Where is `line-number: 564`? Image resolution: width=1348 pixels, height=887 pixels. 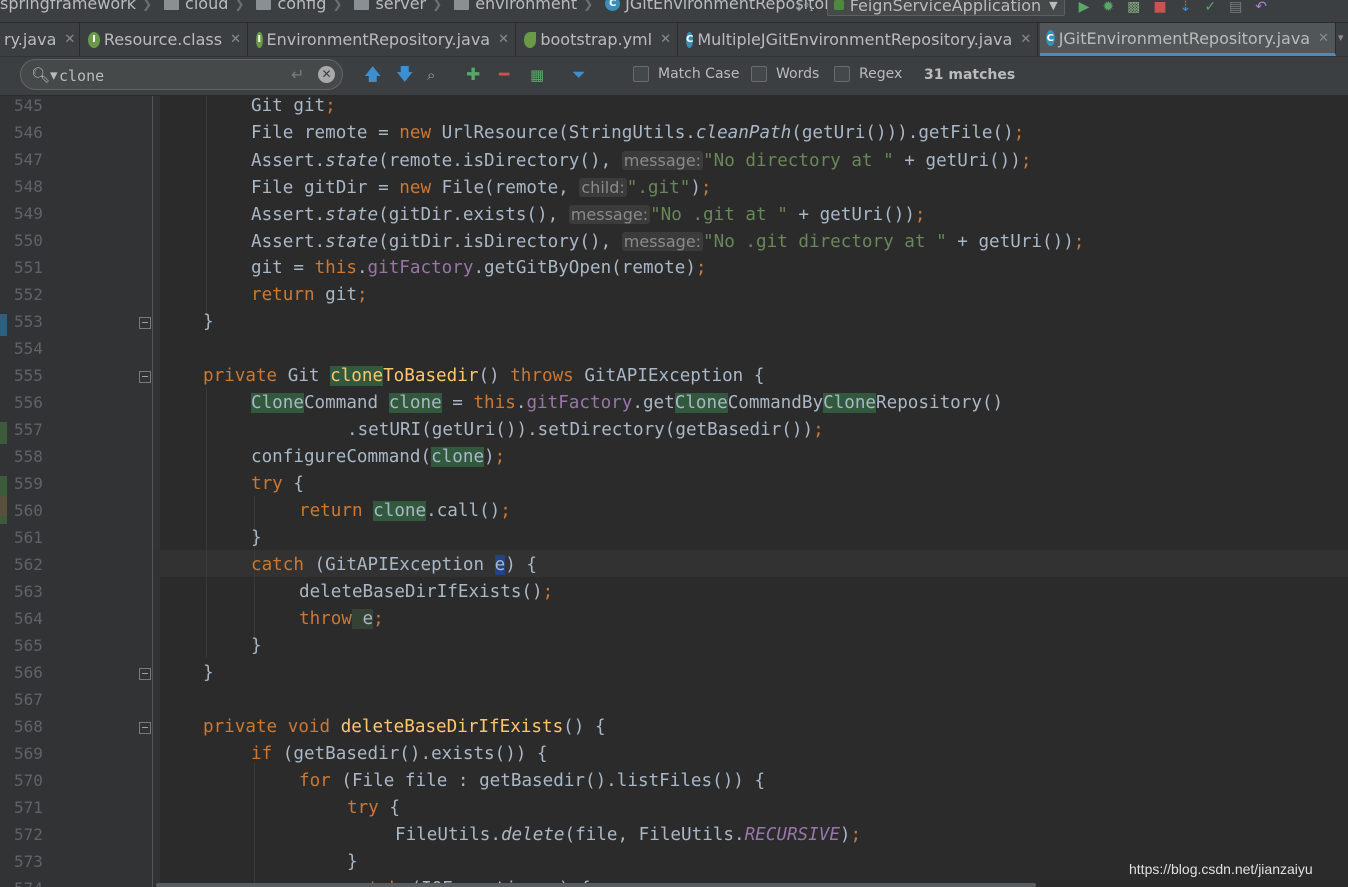
line-number: 564 is located at coordinates (28, 618).